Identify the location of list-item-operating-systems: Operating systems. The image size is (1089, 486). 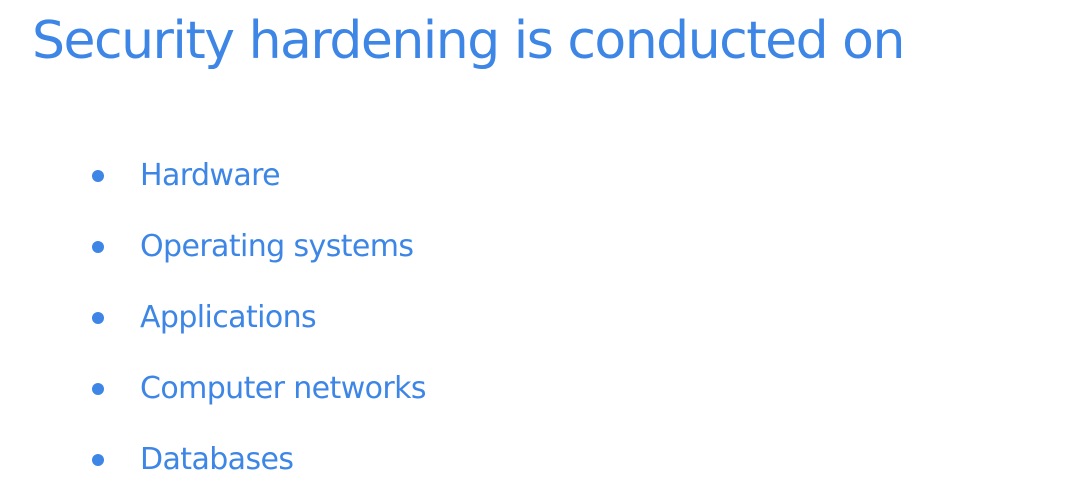
(258, 246).